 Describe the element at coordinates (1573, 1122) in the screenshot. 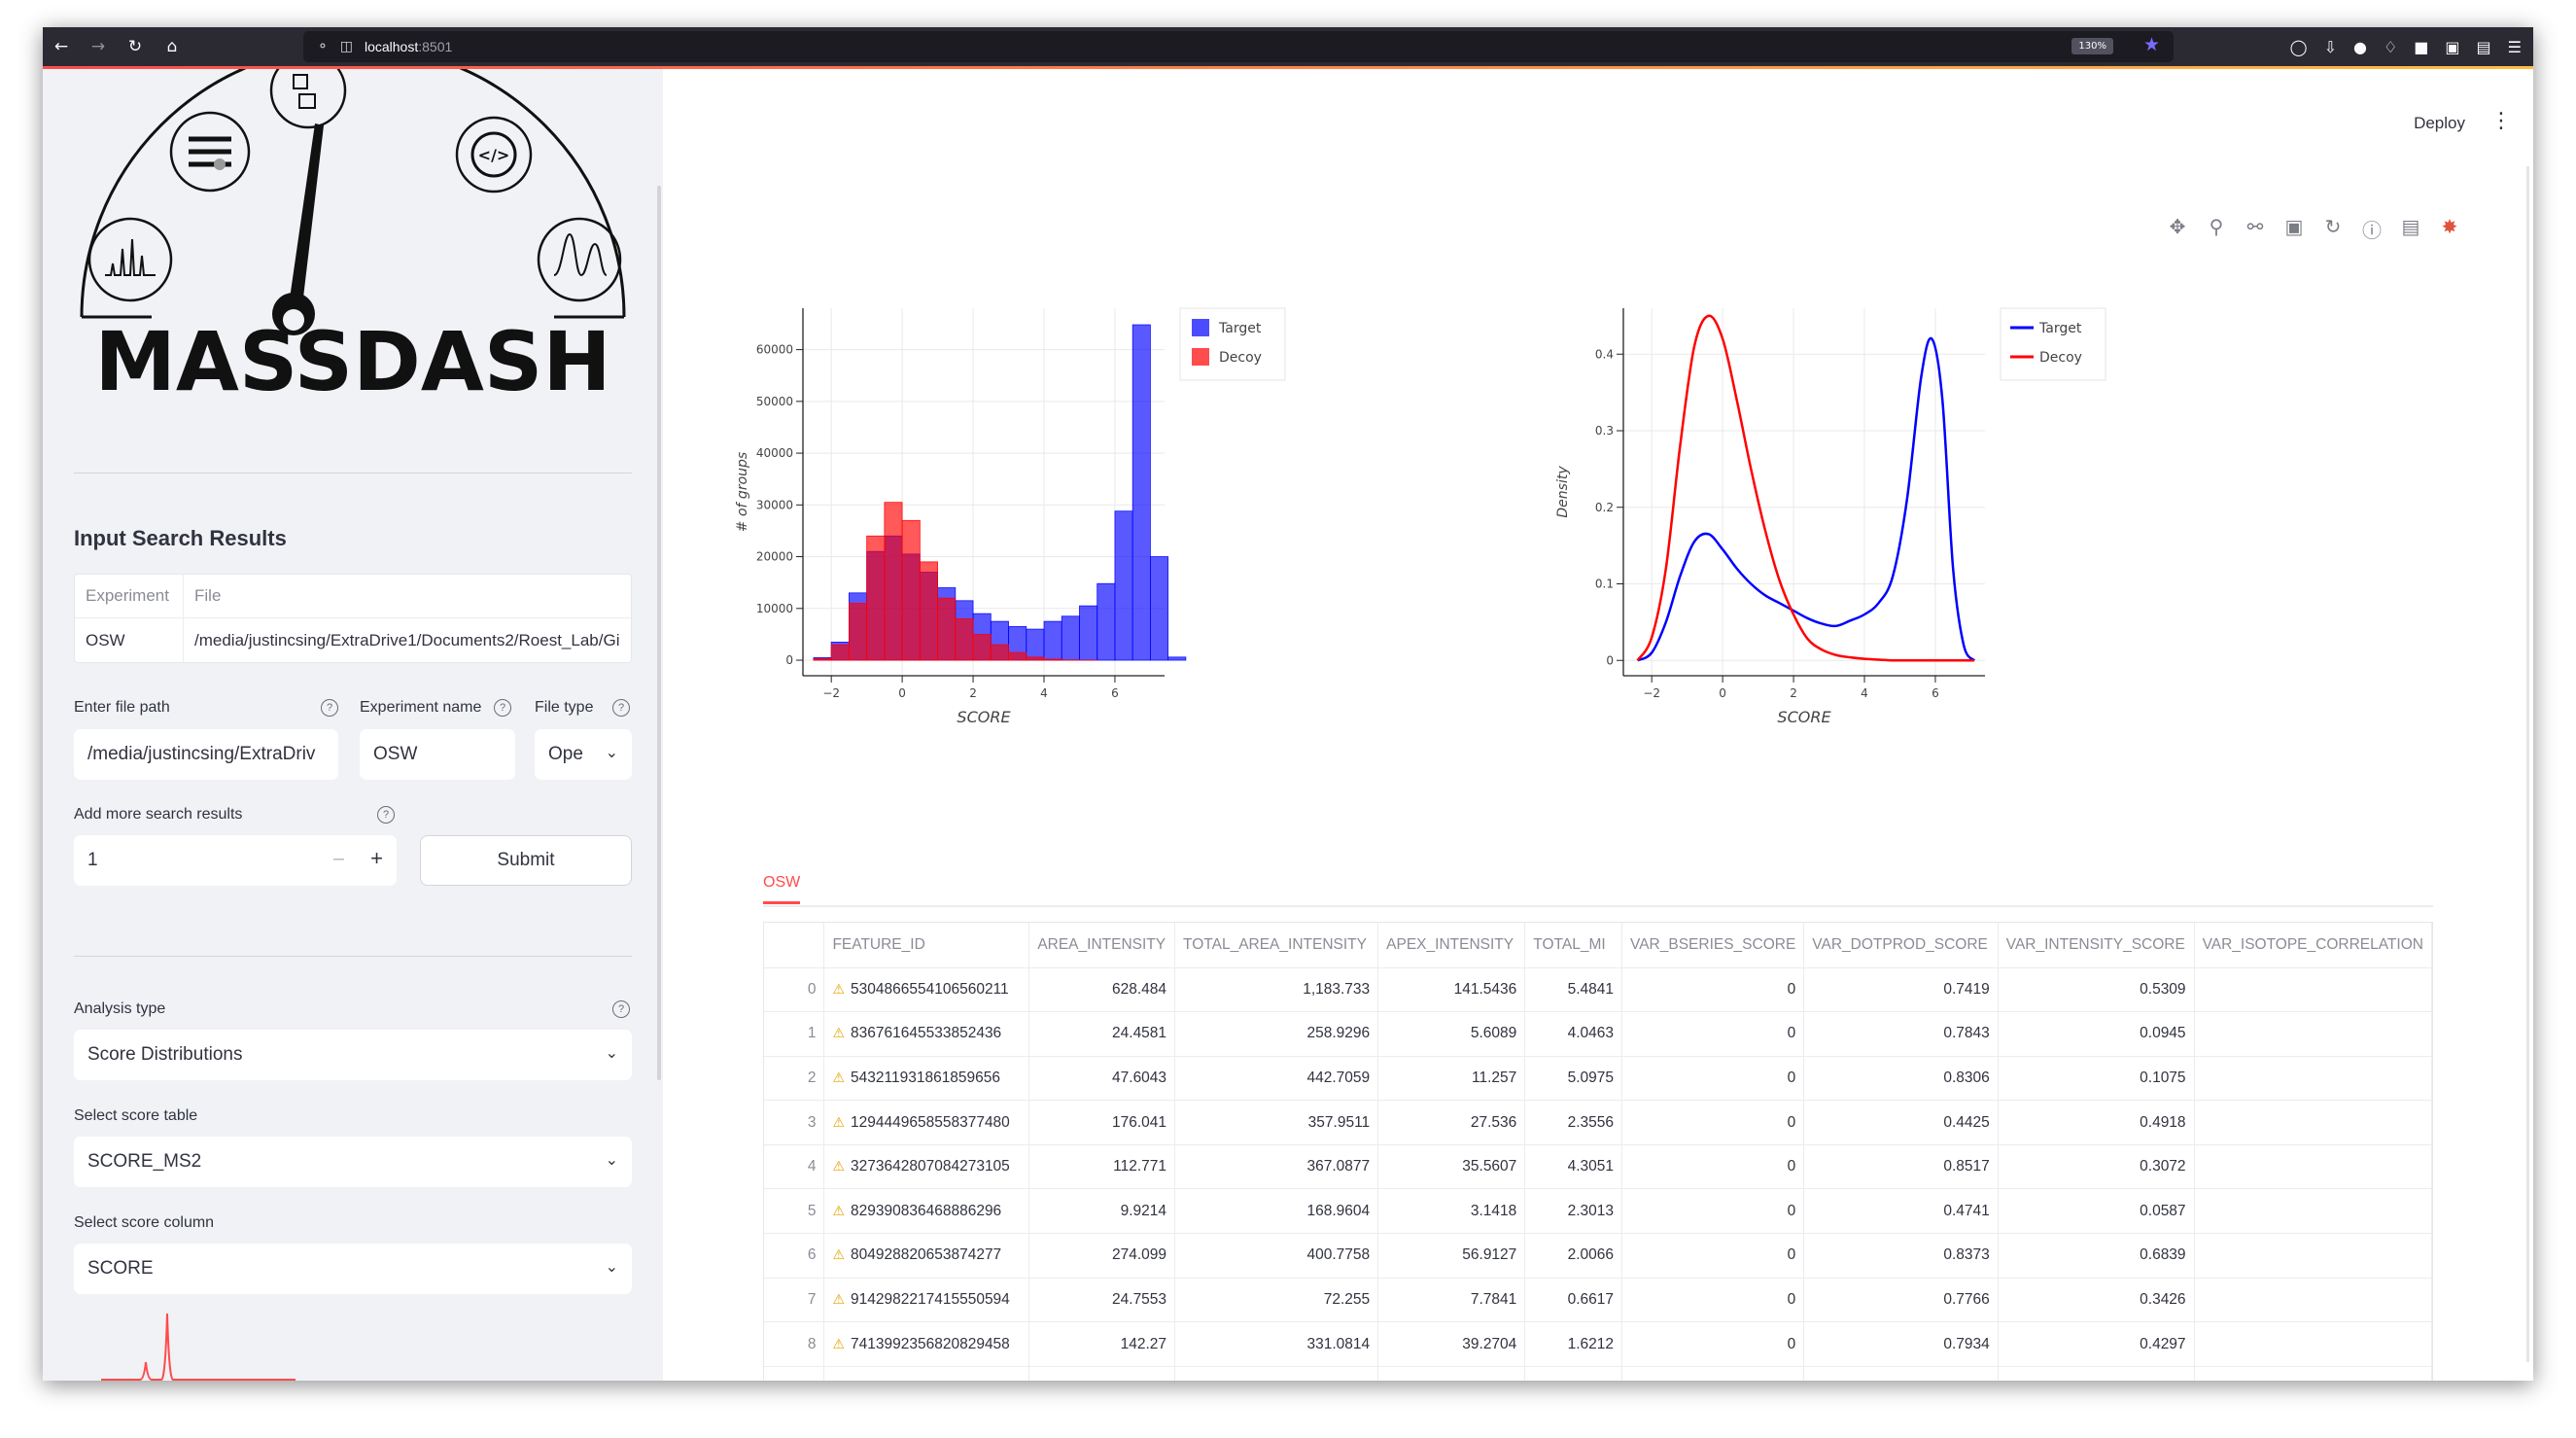

I see `table-cell: 2.3556` at that location.